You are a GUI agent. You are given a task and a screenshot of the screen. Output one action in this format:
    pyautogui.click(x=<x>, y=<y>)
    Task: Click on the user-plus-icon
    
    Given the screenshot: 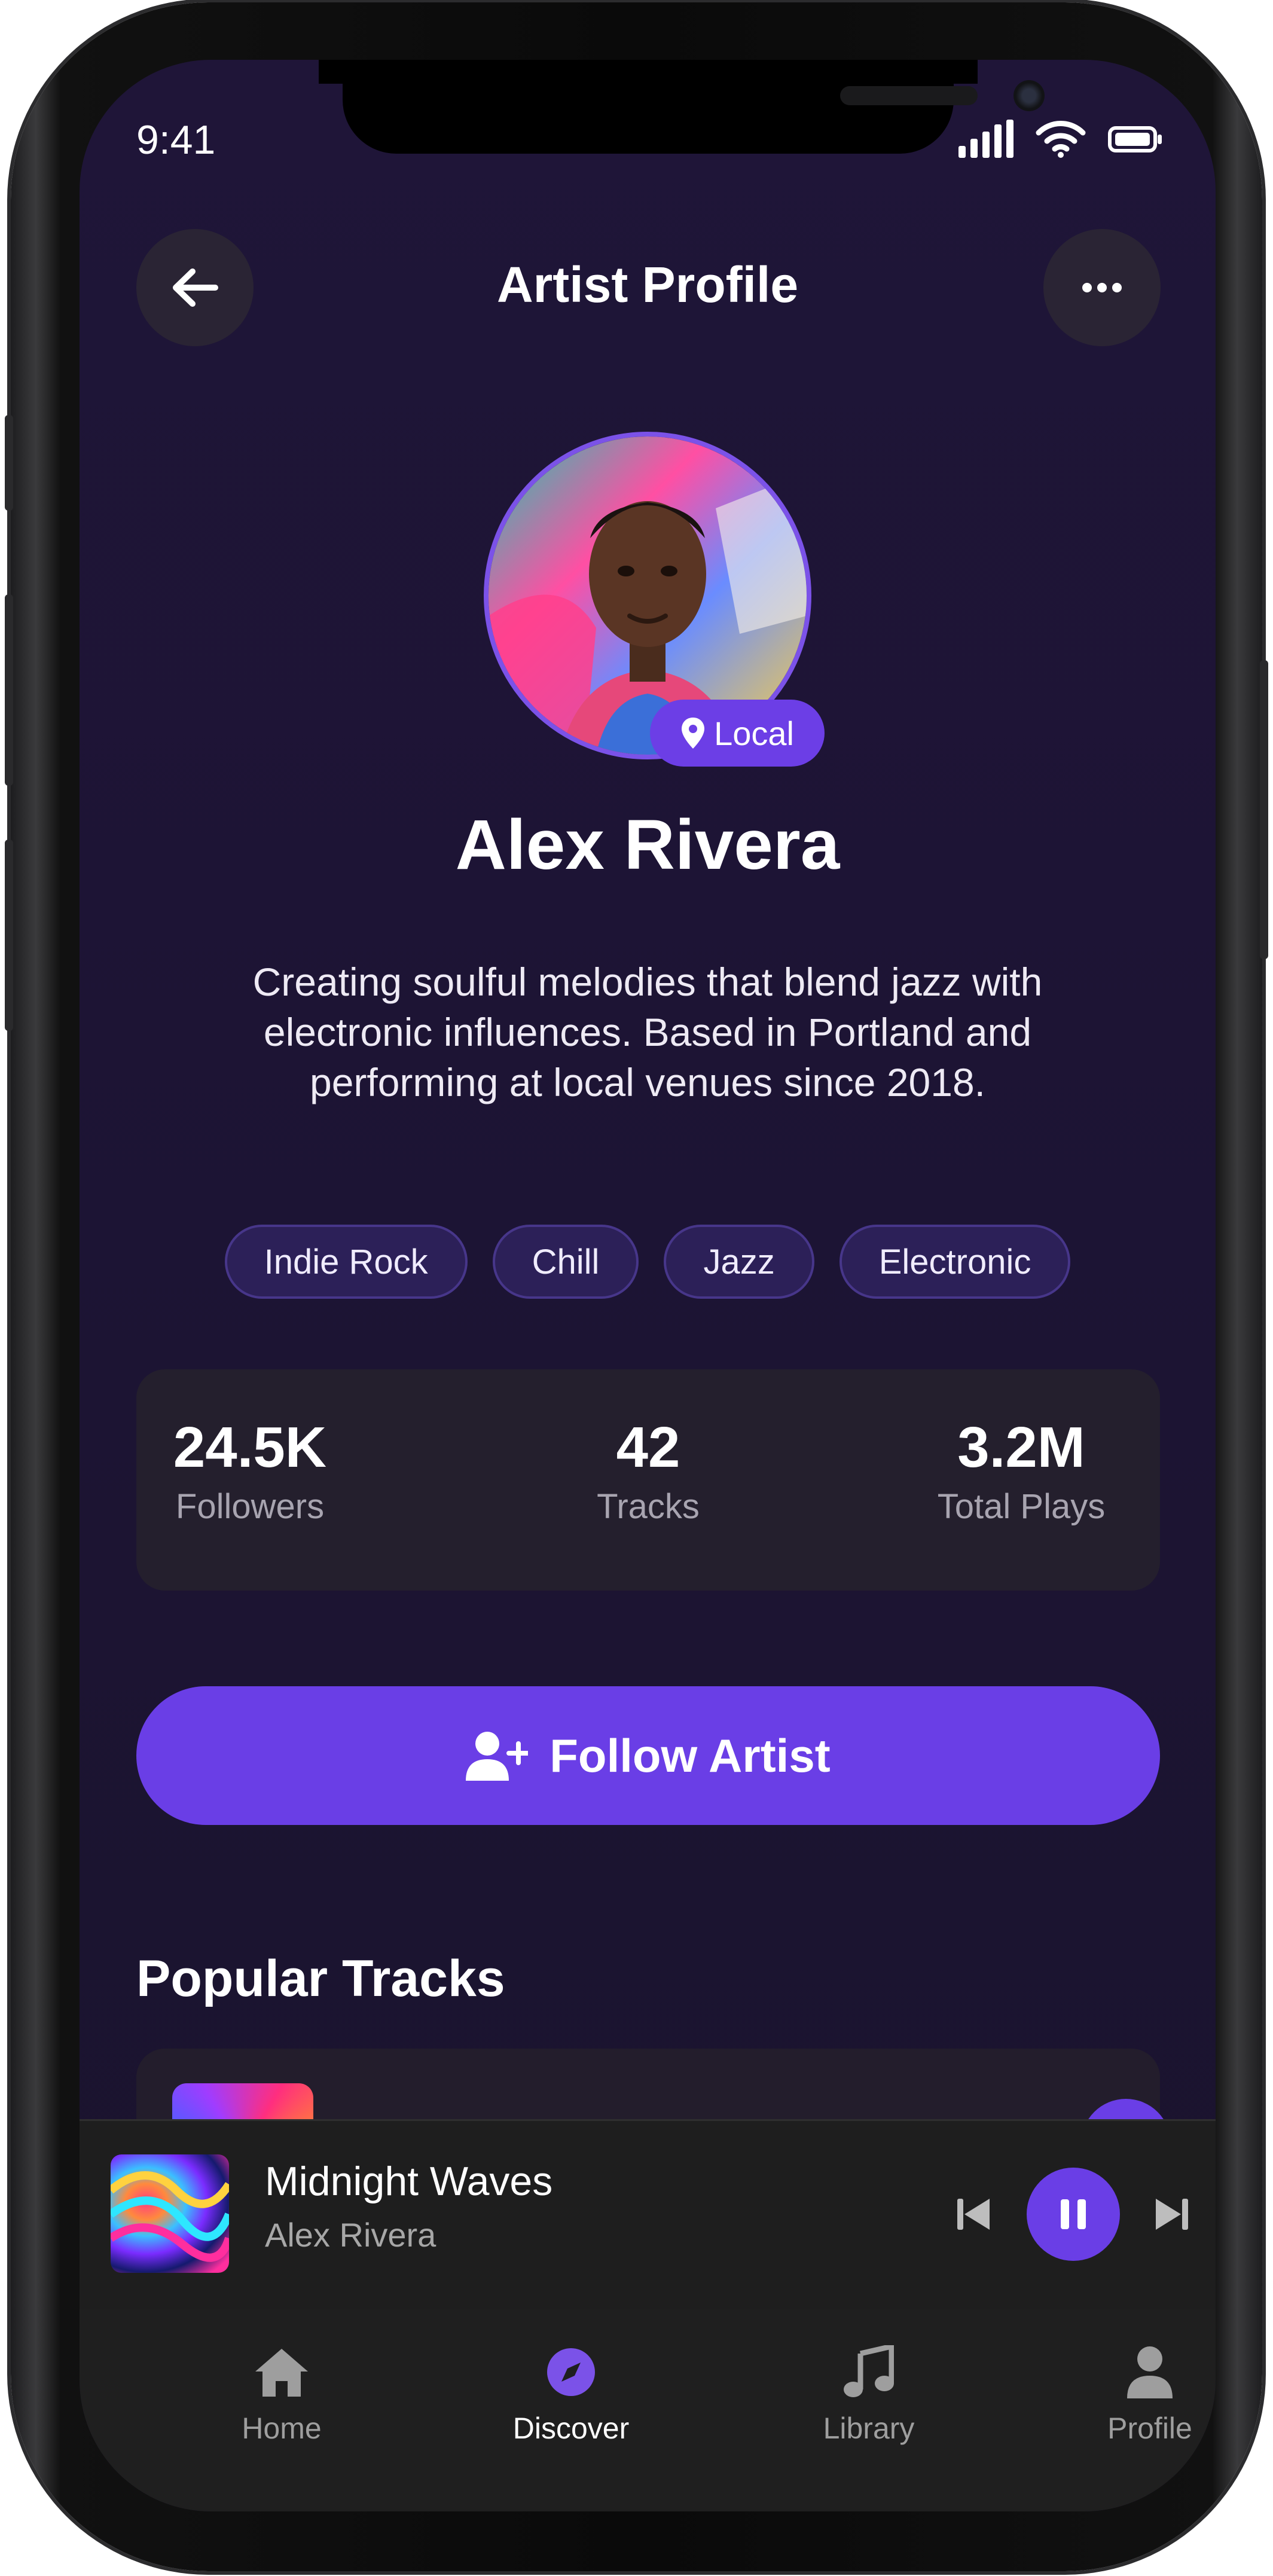 What is the action you would take?
    pyautogui.click(x=497, y=1756)
    